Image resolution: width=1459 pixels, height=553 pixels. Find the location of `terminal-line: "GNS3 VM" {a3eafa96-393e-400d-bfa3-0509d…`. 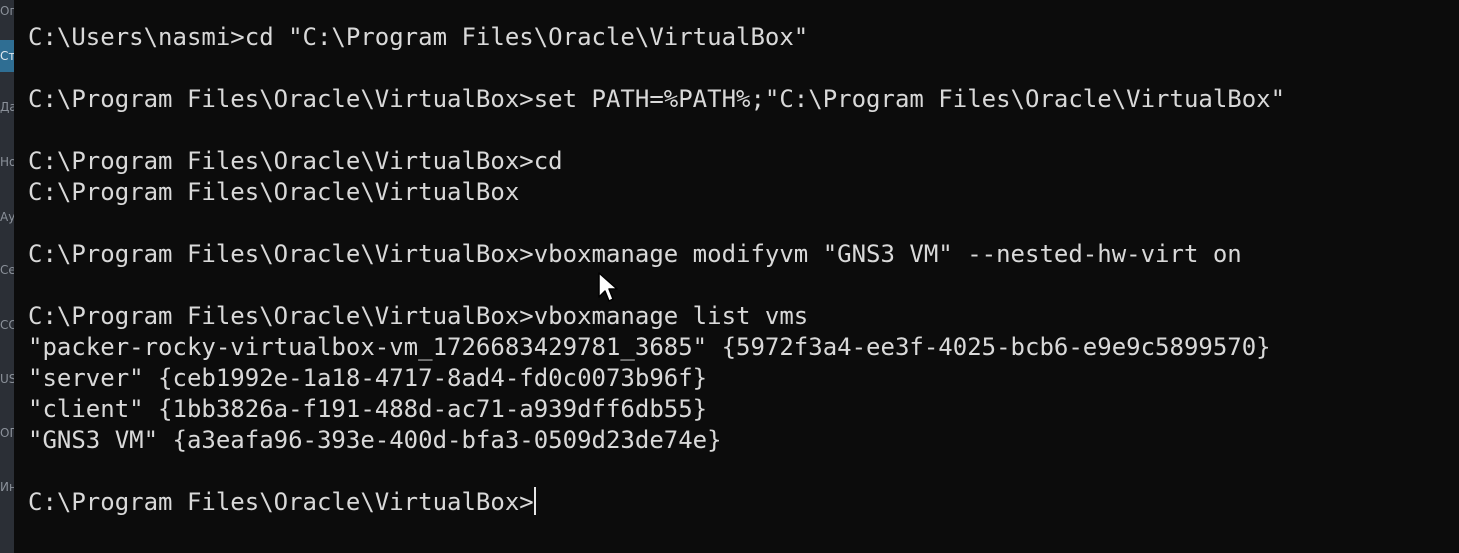

terminal-line: "GNS3 VM" {a3eafa96-393e-400d-bfa3-0509d… is located at coordinates (375, 440).